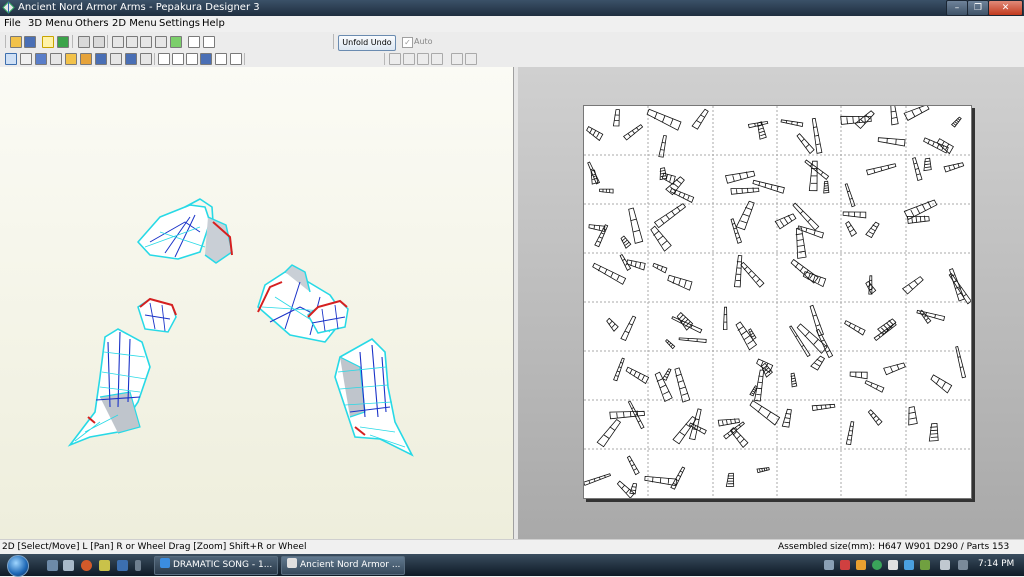  I want to click on pointer-icon, so click(26, 59).